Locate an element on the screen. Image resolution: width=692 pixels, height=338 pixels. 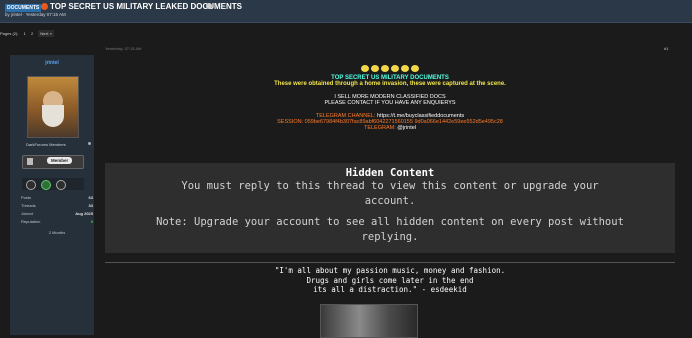
avatar-beard is located at coordinates (53, 116).